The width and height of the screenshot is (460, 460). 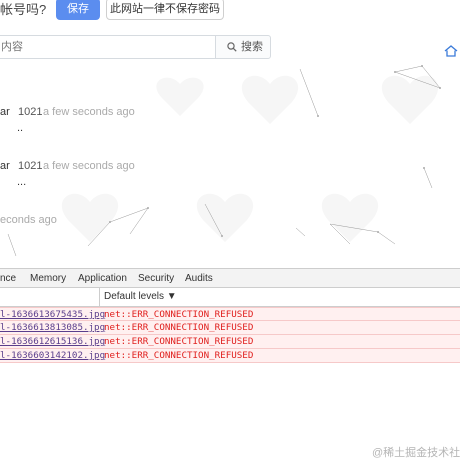 What do you see at coordinates (52, 355) in the screenshot?
I see `error-source-link: l-1636603142102.jpg` at bounding box center [52, 355].